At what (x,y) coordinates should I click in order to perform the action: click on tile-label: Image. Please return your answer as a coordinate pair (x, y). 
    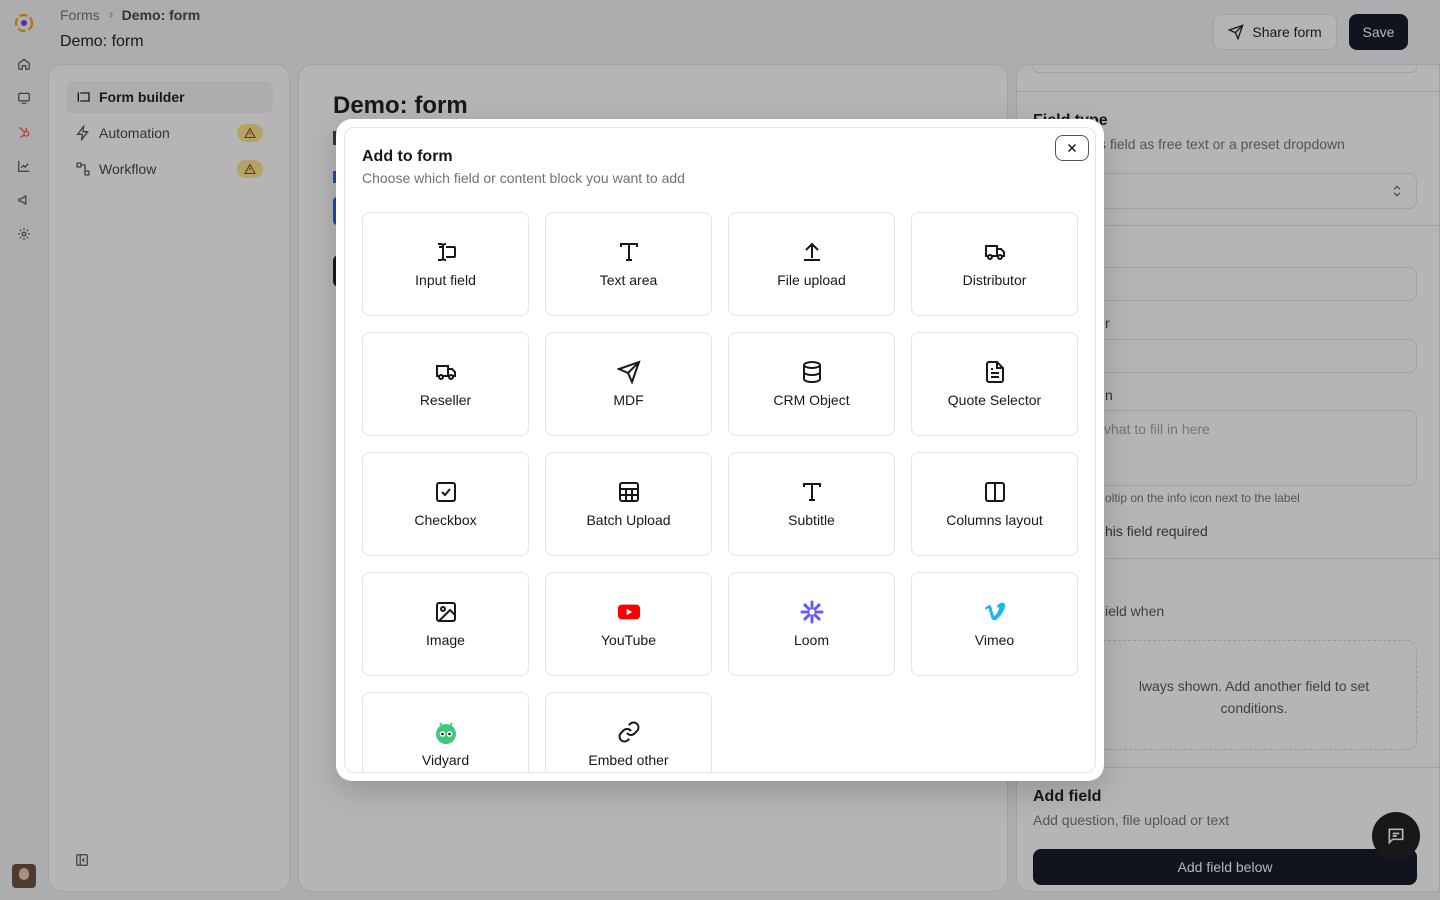
    Looking at the image, I should click on (445, 640).